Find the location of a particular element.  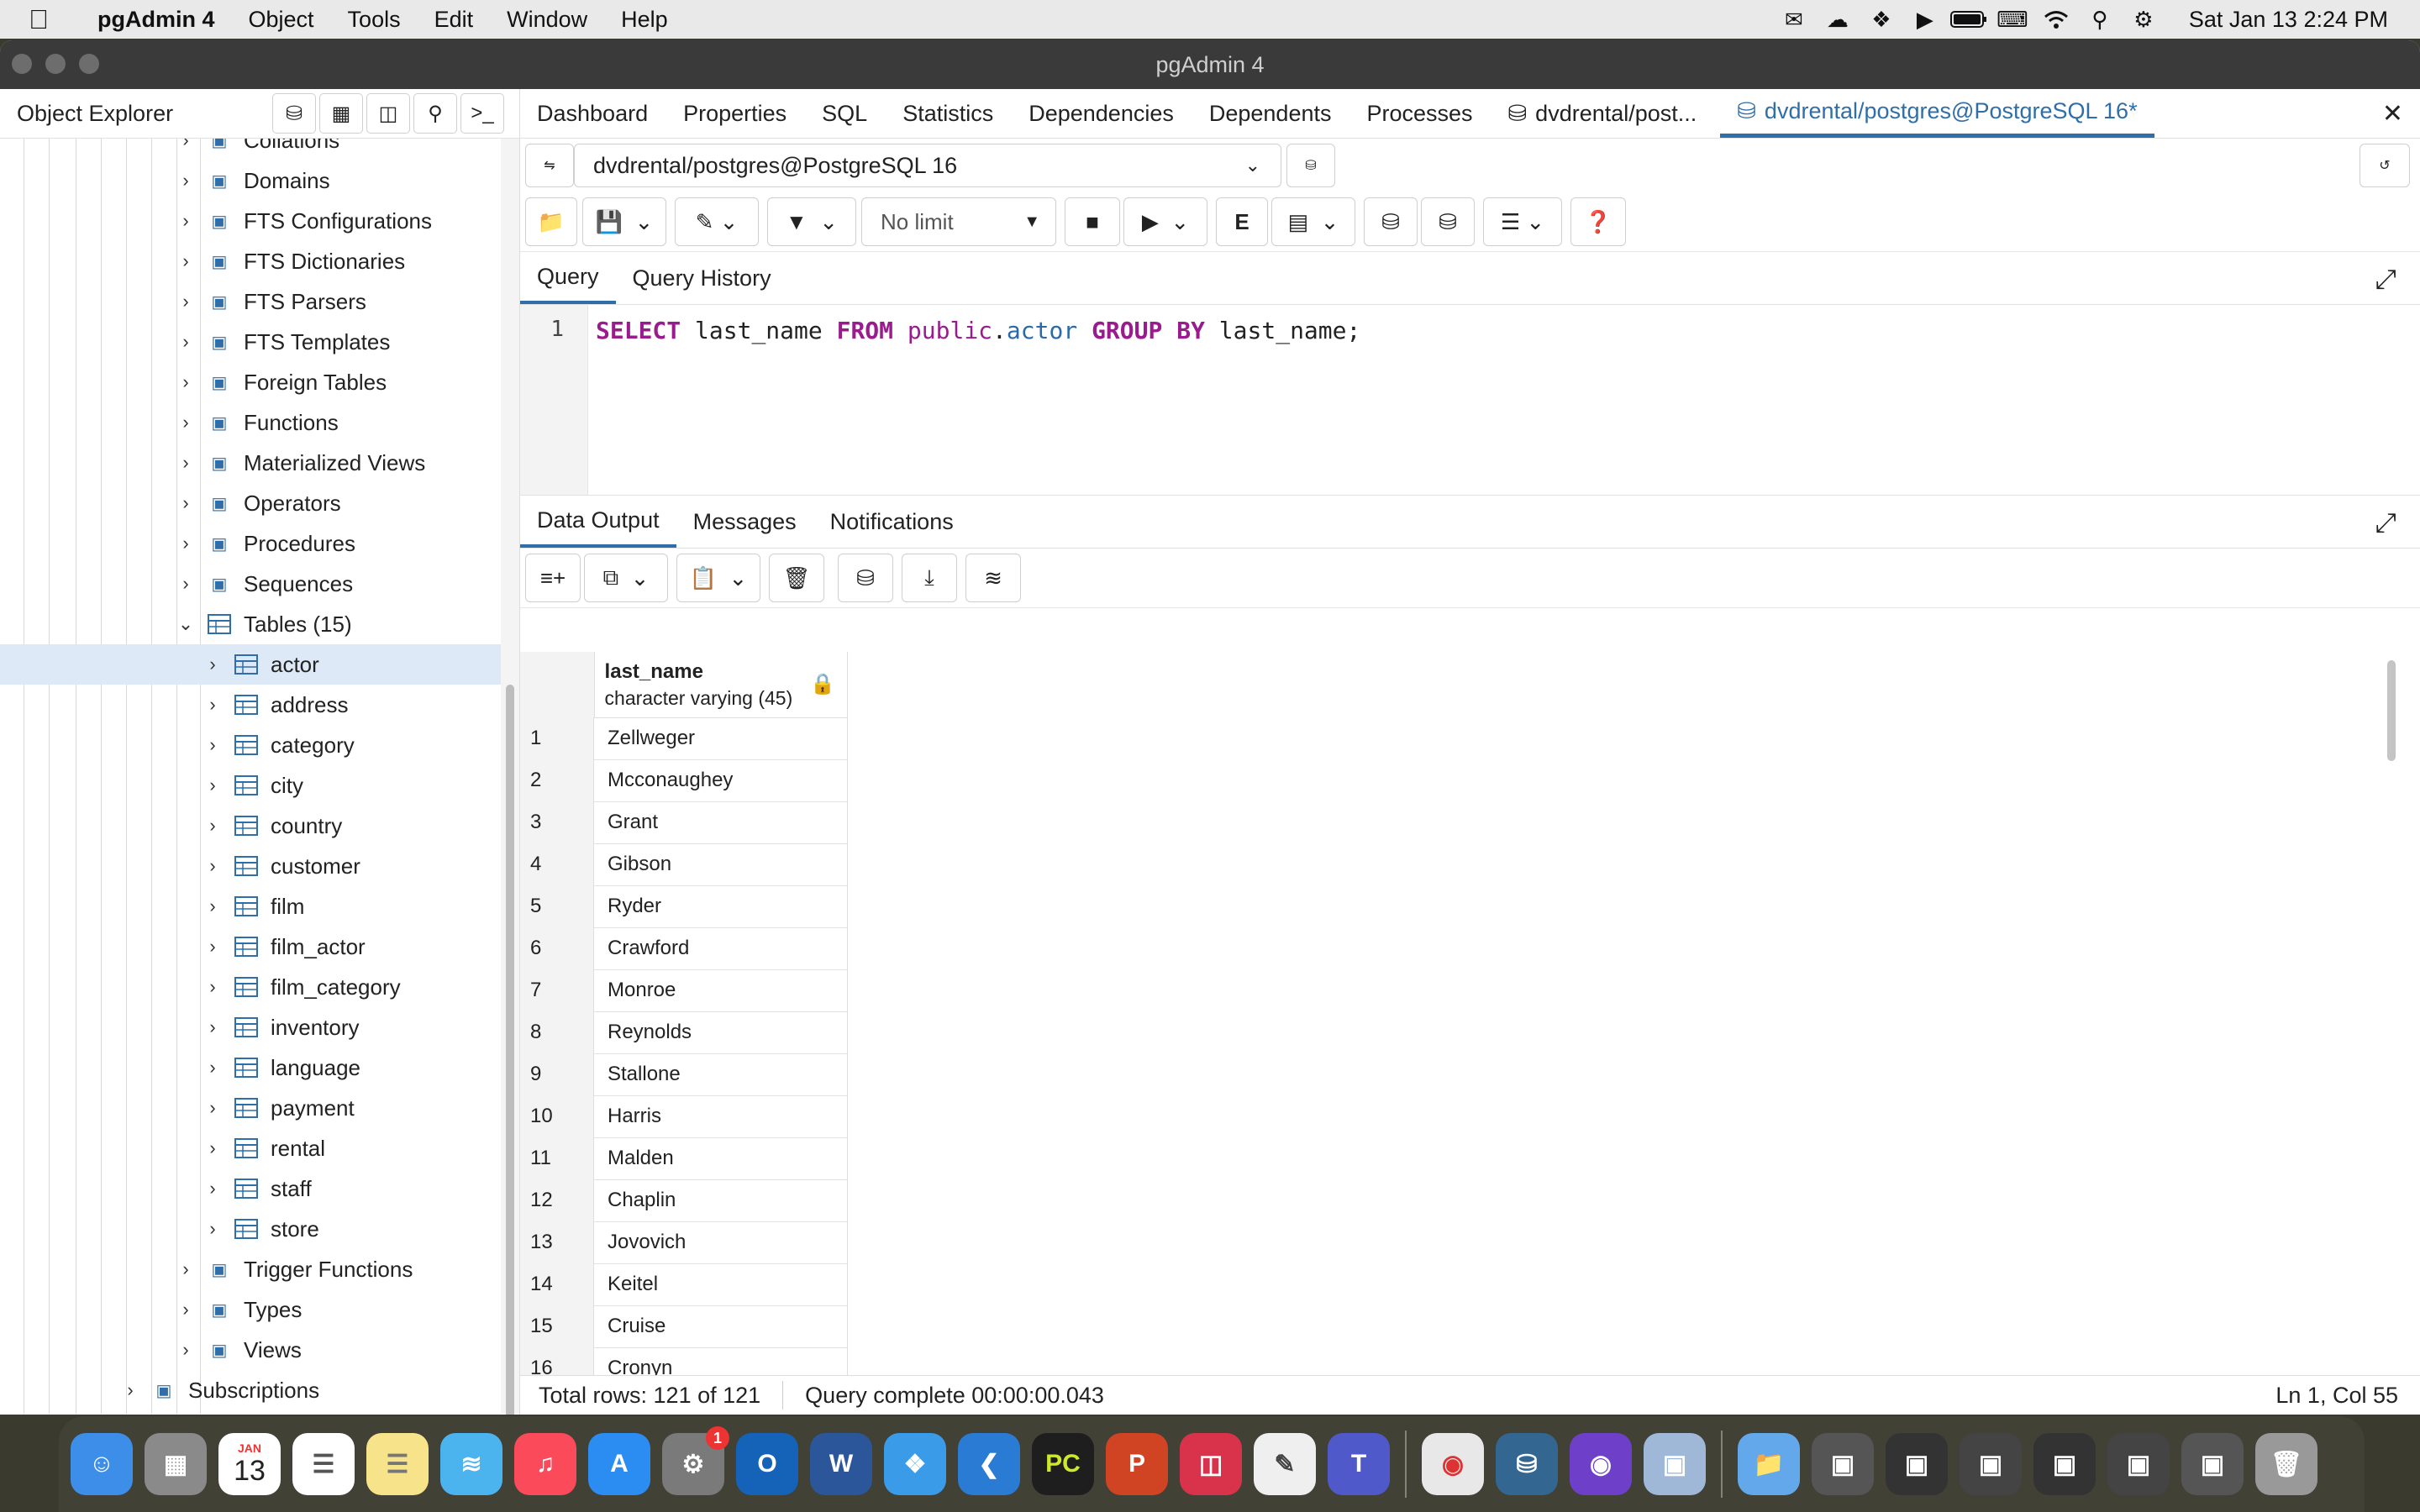

delete-row-icon: 🗑 is located at coordinates (796, 578).